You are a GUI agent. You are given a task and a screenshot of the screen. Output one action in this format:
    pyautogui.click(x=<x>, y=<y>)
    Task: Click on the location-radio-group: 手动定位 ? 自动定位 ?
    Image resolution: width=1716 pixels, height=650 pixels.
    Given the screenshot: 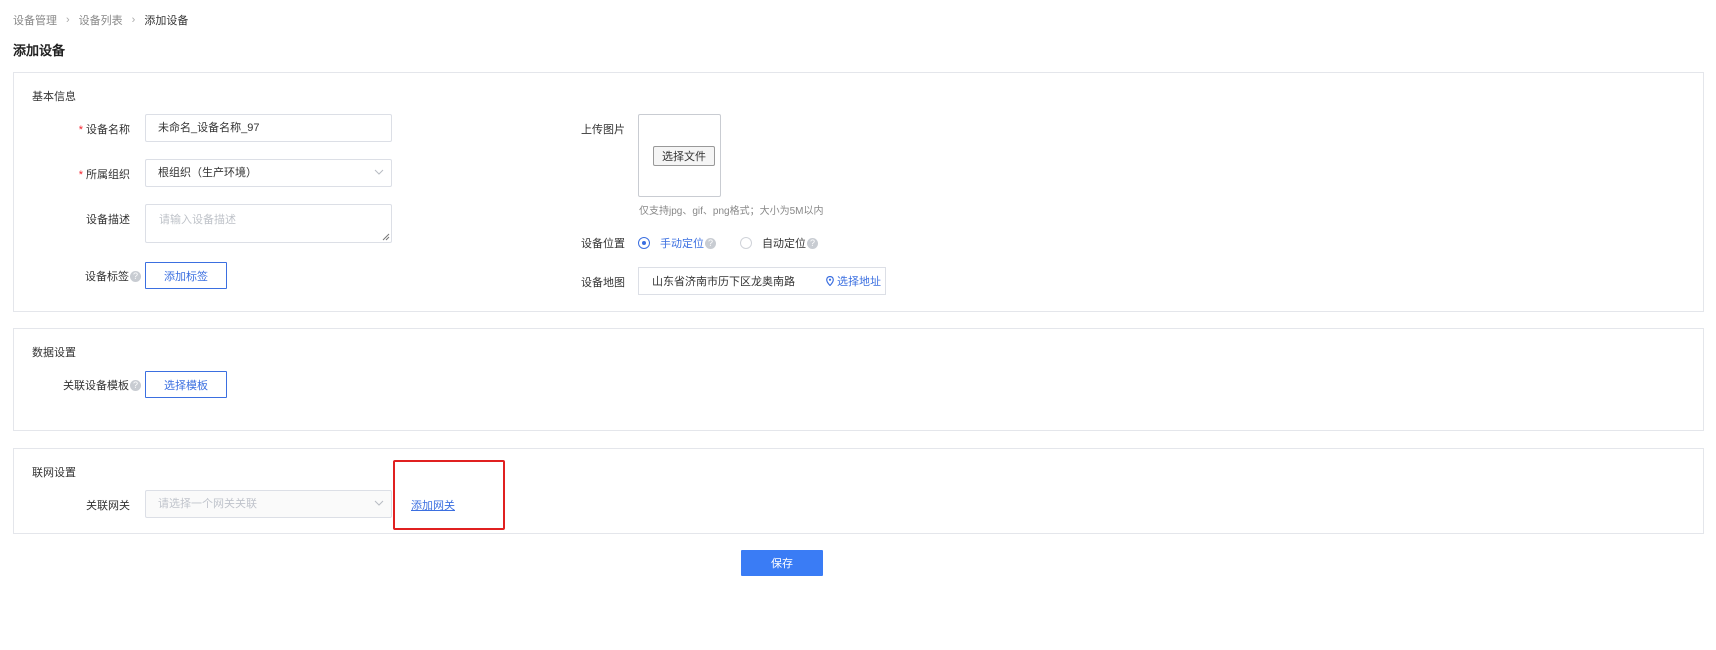 What is the action you would take?
    pyautogui.click(x=728, y=243)
    